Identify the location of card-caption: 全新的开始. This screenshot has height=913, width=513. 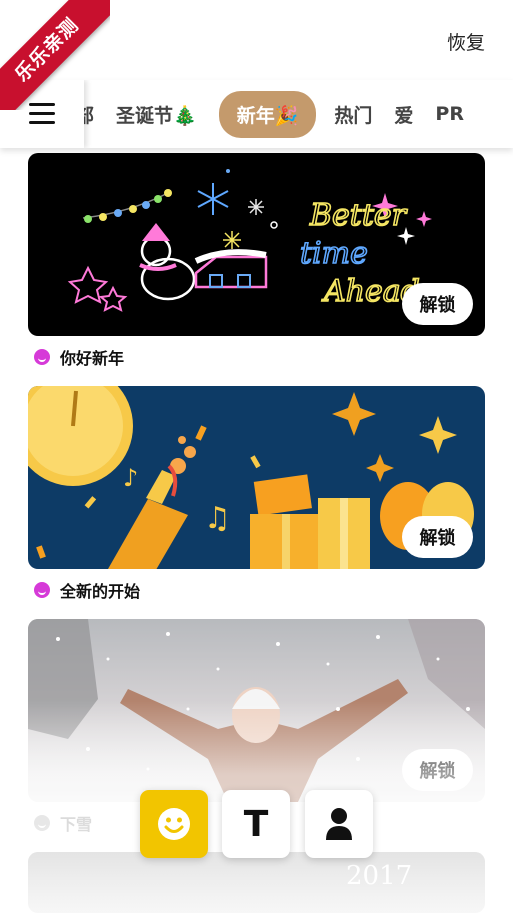
(87, 590).